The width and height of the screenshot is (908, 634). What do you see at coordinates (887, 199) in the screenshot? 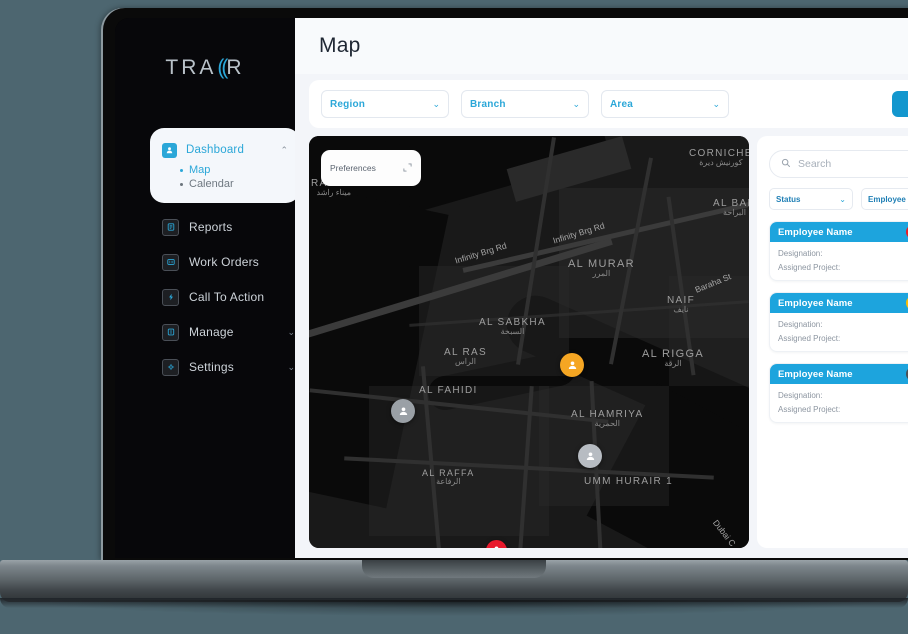
I see `employee-filter-label: Employee` at bounding box center [887, 199].